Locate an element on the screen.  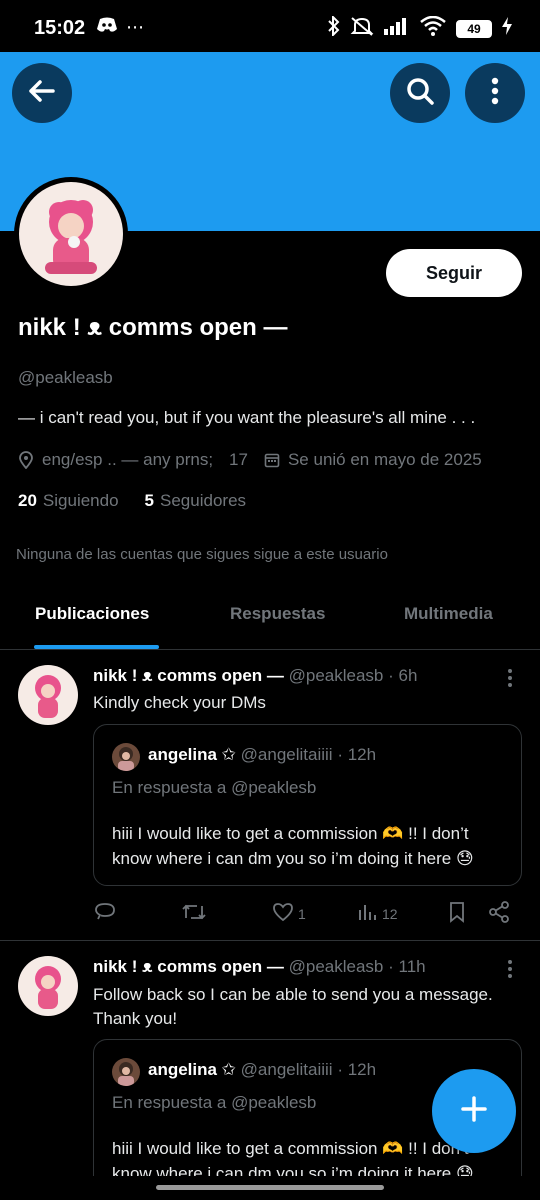
back-button is located at coordinates (42, 93).